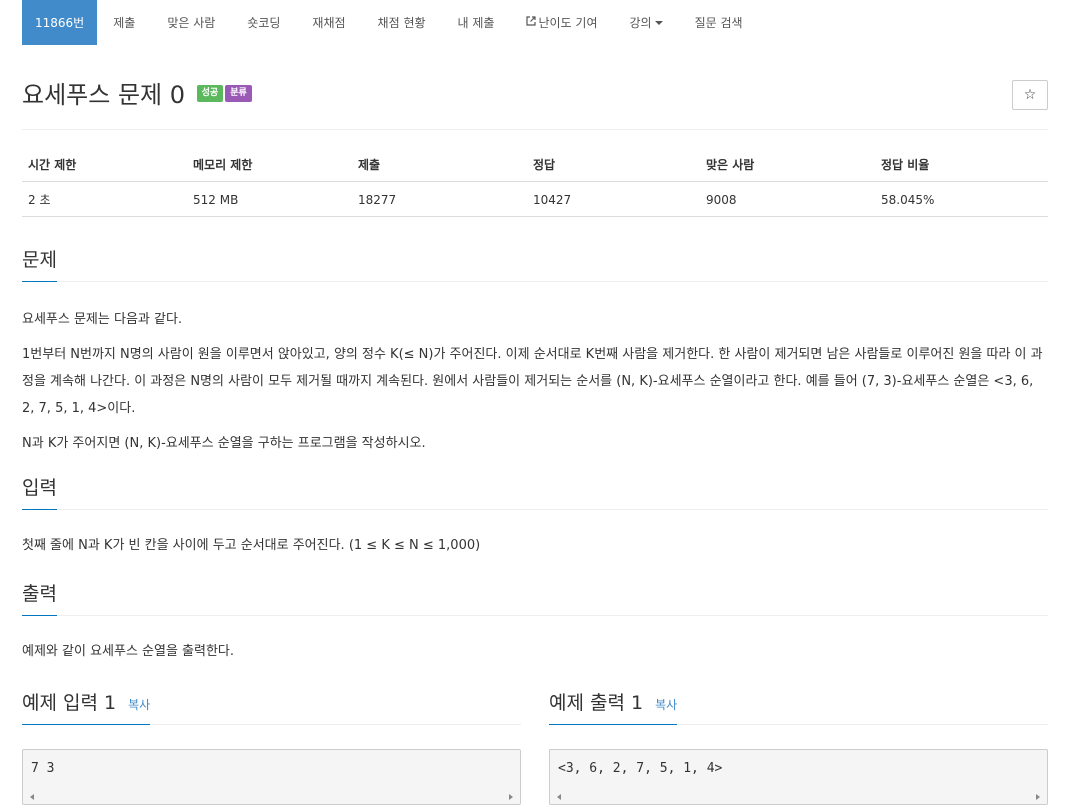 The width and height of the screenshot is (1073, 805). What do you see at coordinates (402, 22) in the screenshot?
I see `nav-status: 채점 현황` at bounding box center [402, 22].